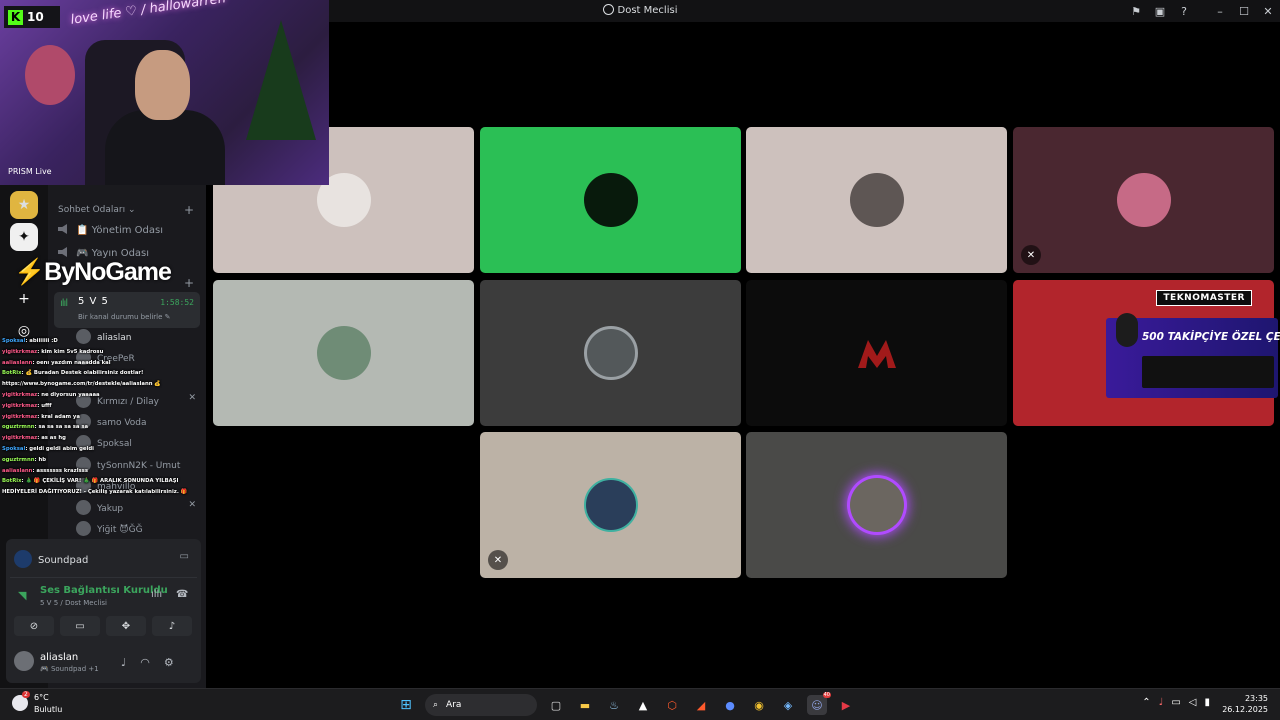 This screenshot has width=1280, height=720. Describe the element at coordinates (104, 590) in the screenshot. I see `connection-status: Ses Bağlantısı Kuruldu` at that location.